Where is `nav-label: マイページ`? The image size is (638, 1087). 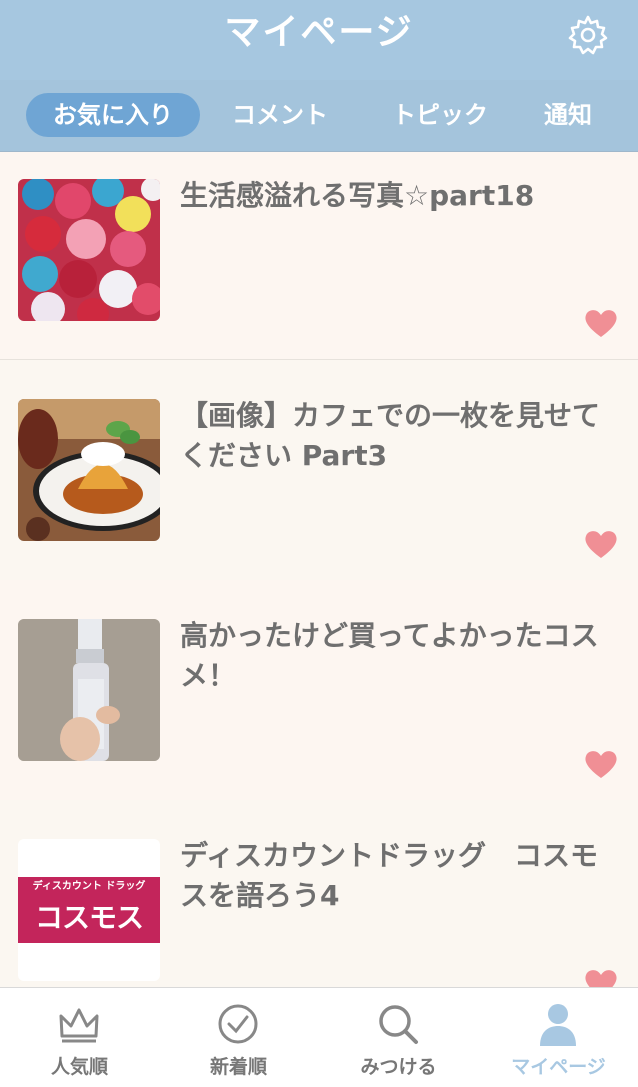
nav-label: マイページ is located at coordinates (558, 1067).